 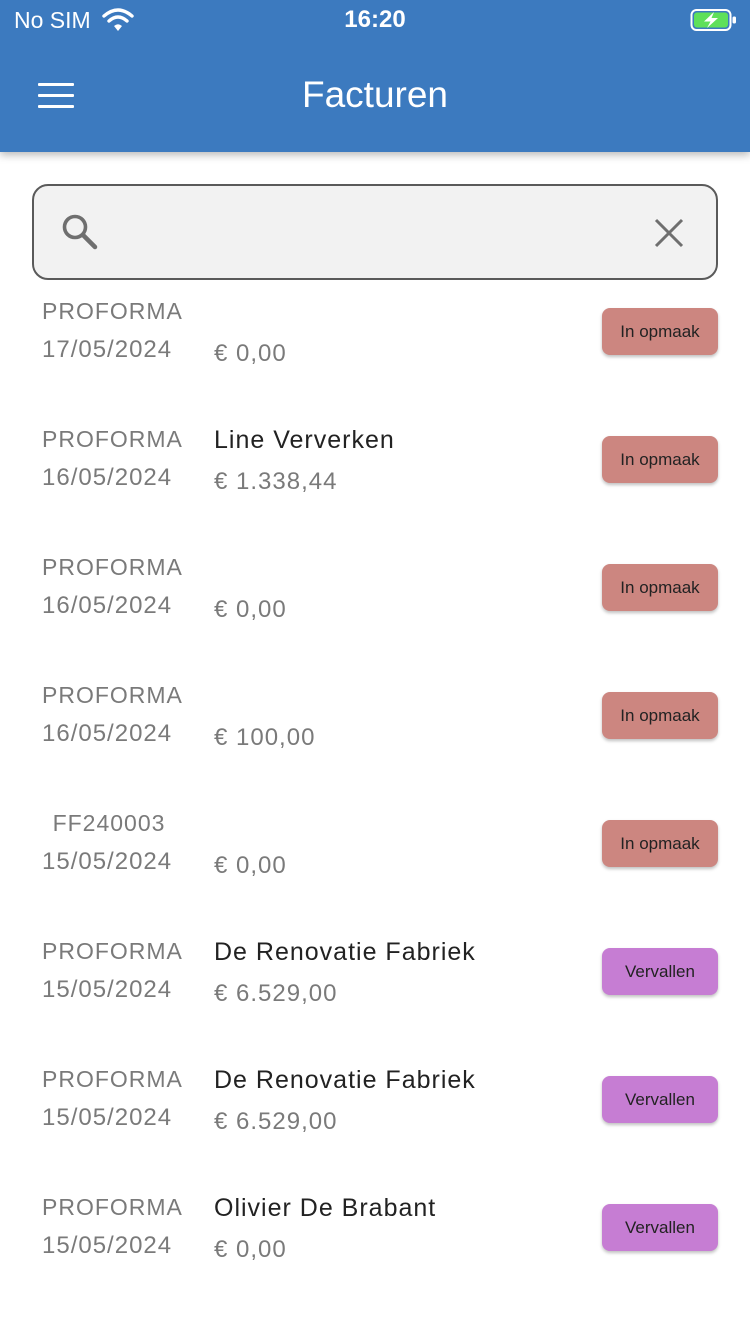 What do you see at coordinates (669, 233) in the screenshot?
I see `clear-search-icon` at bounding box center [669, 233].